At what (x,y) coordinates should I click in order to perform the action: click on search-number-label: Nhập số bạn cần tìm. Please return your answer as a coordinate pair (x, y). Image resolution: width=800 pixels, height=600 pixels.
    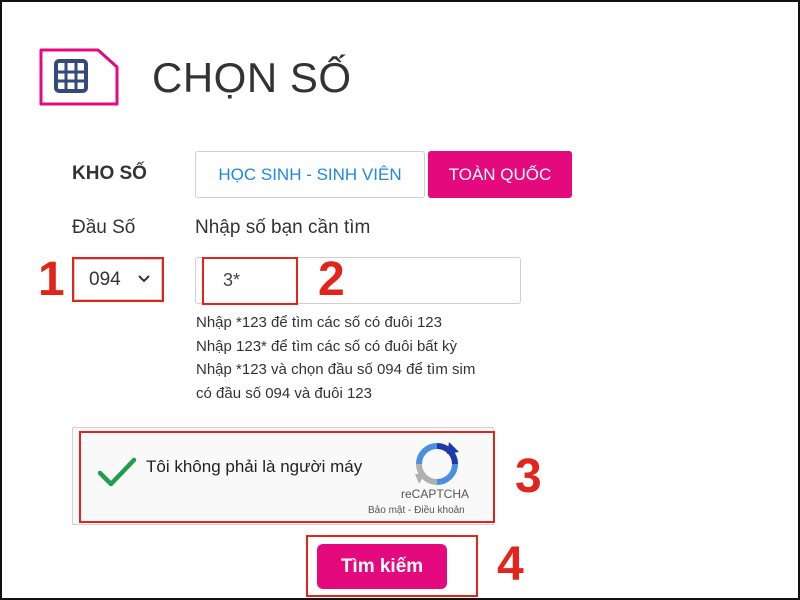
    Looking at the image, I should click on (283, 227).